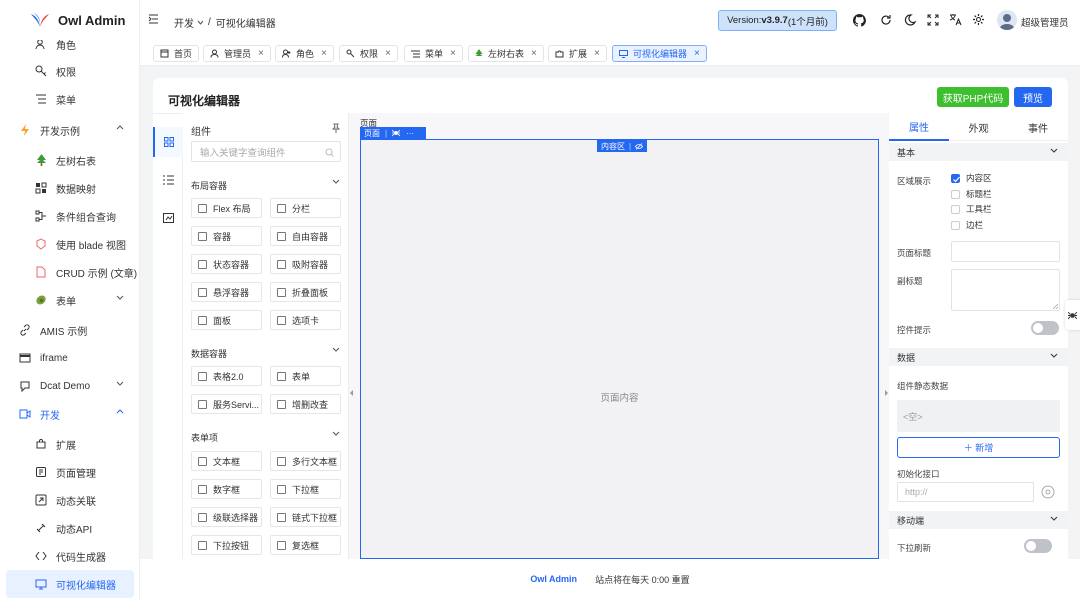  Describe the element at coordinates (577, 53) in the screenshot. I see `tab-extension: 扩展 ×` at that location.